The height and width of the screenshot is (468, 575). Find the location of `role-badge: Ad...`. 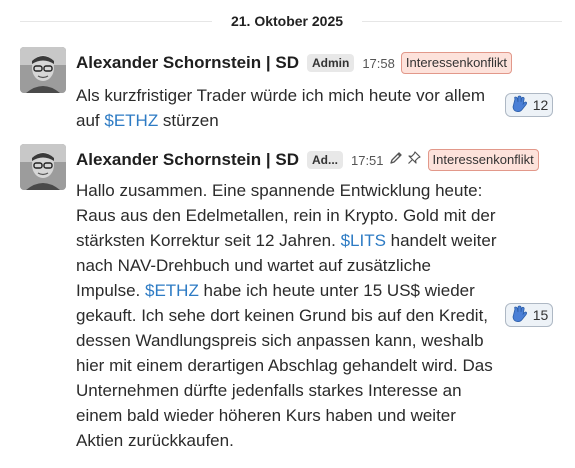

role-badge: Ad... is located at coordinates (324, 160).